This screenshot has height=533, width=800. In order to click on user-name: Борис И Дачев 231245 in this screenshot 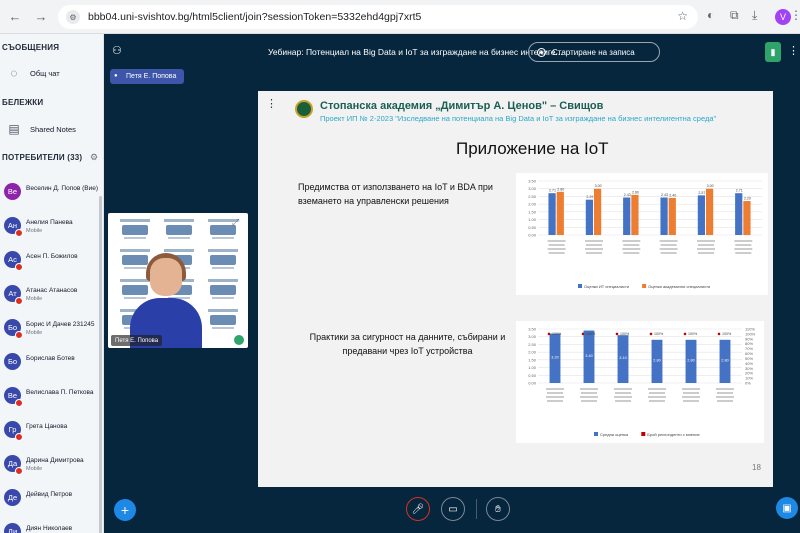, I will do `click(60, 324)`.